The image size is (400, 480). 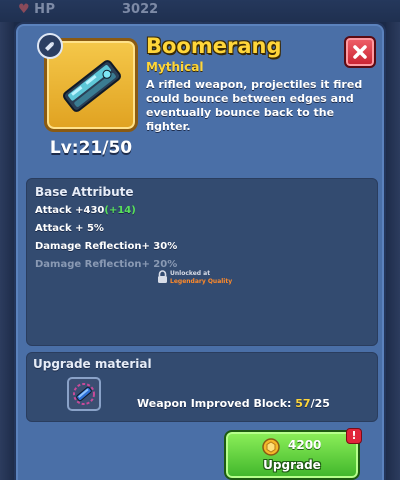 I want to click on attack-percent-stat: Attack + 5%, so click(x=69, y=228).